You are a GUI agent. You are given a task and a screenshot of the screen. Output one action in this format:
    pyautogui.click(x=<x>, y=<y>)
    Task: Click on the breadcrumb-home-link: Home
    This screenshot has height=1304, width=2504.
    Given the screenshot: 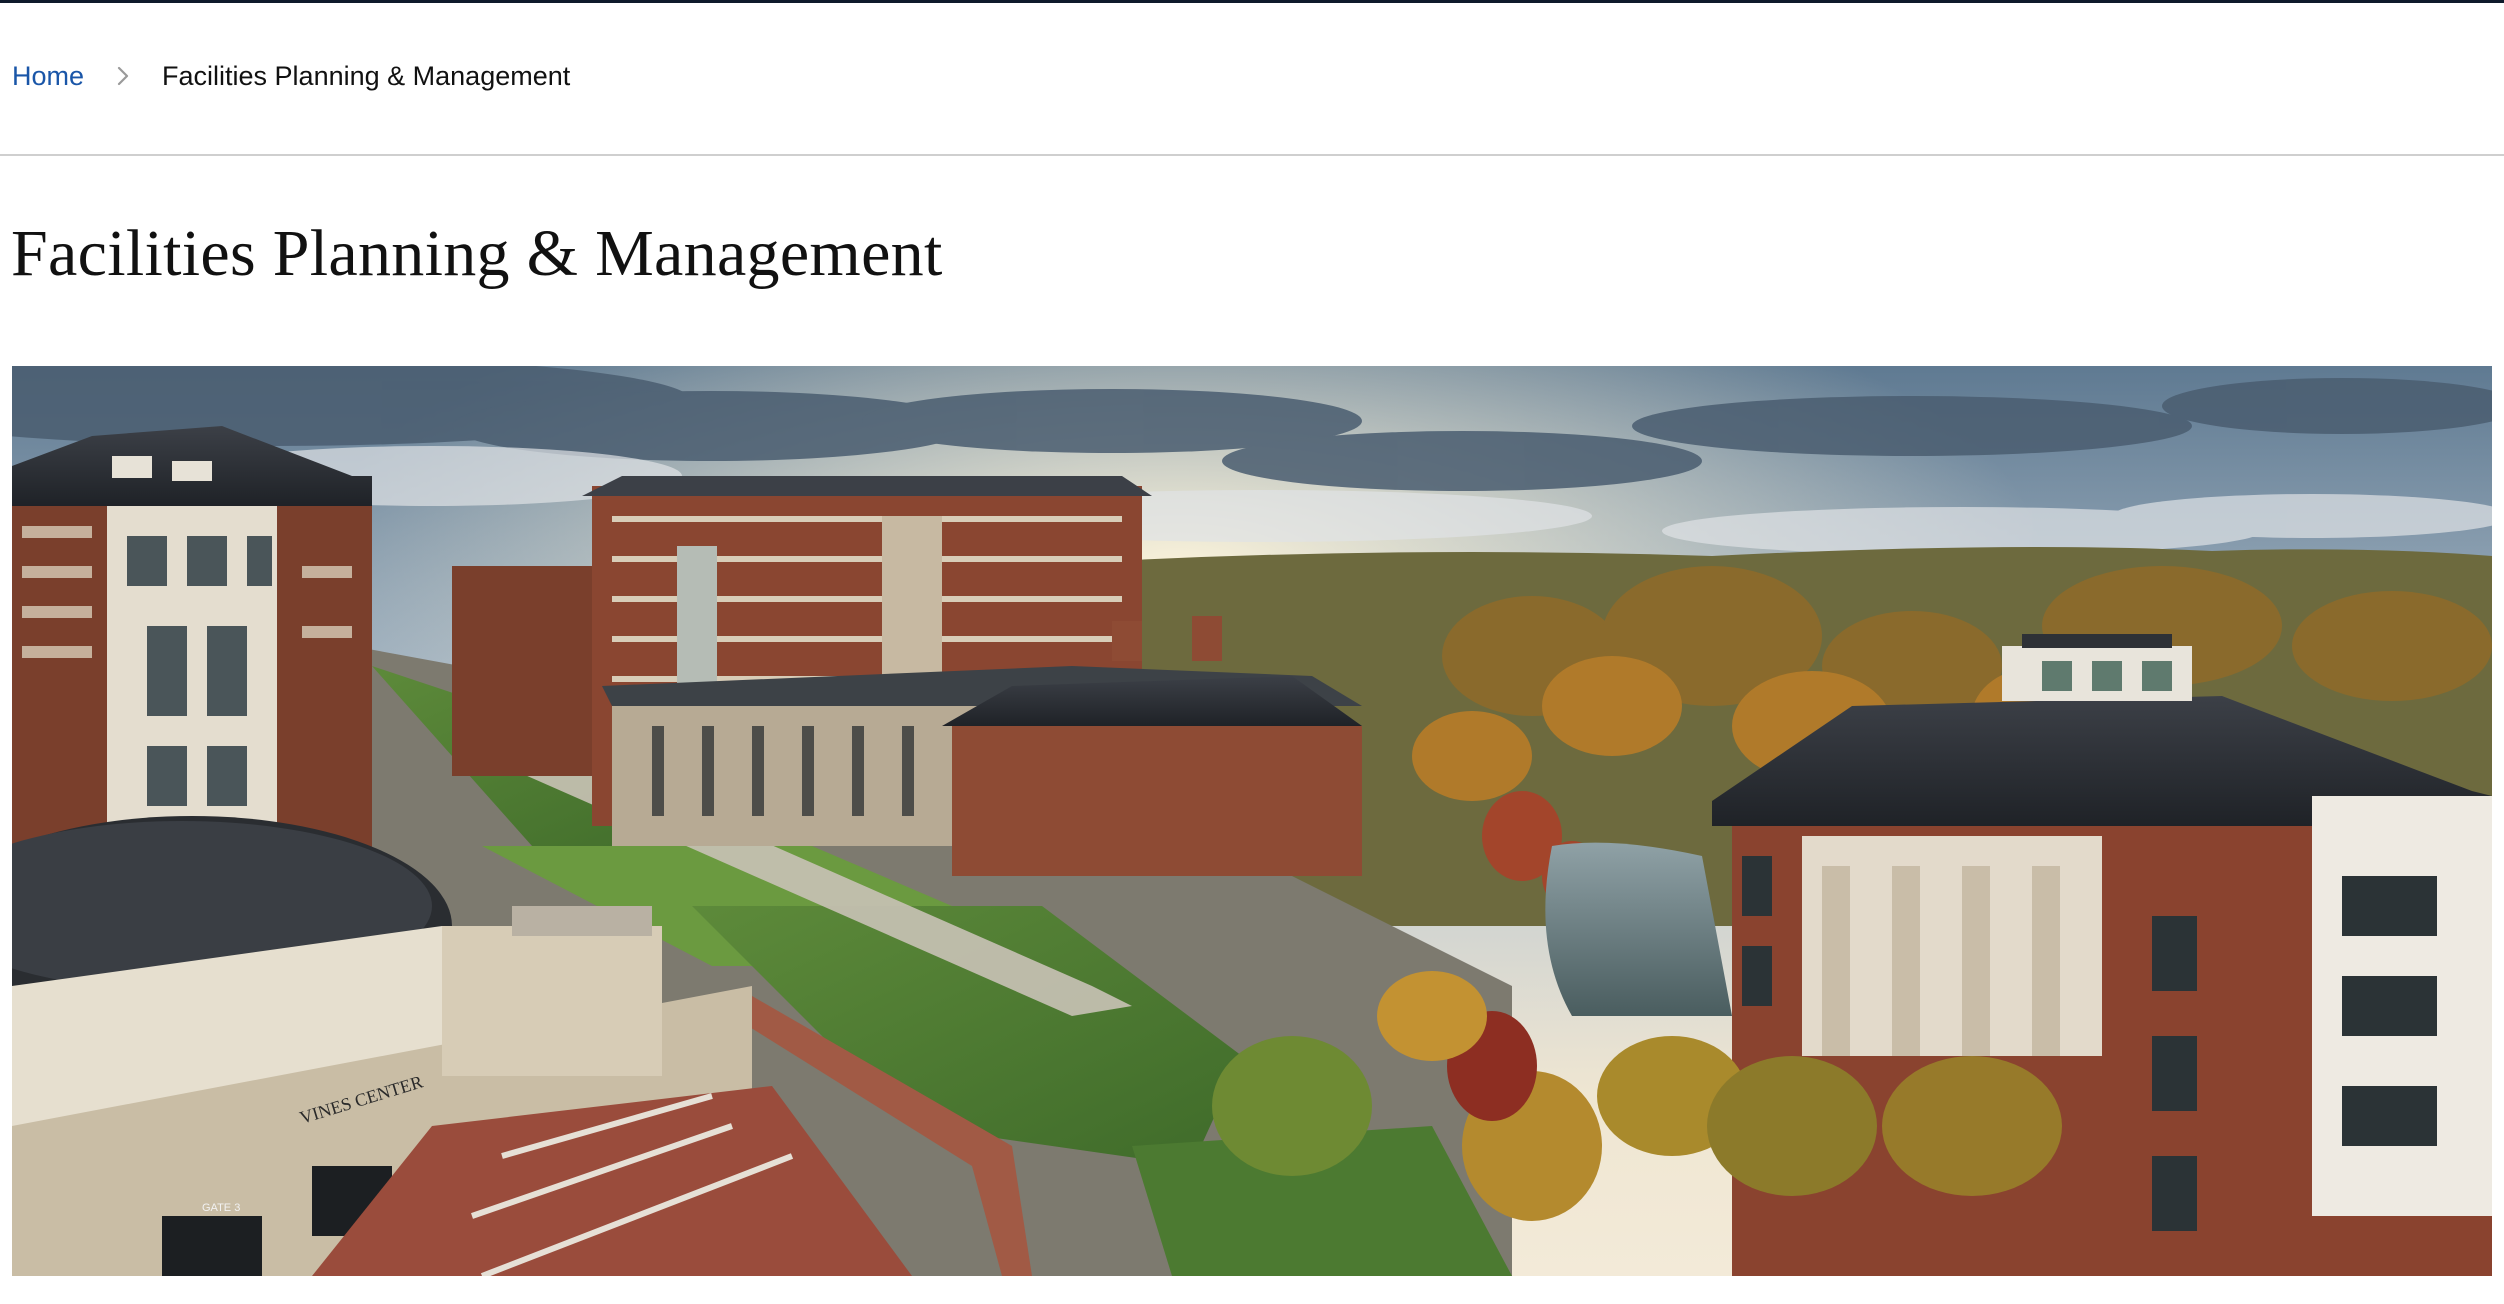 What is the action you would take?
    pyautogui.click(x=48, y=76)
    